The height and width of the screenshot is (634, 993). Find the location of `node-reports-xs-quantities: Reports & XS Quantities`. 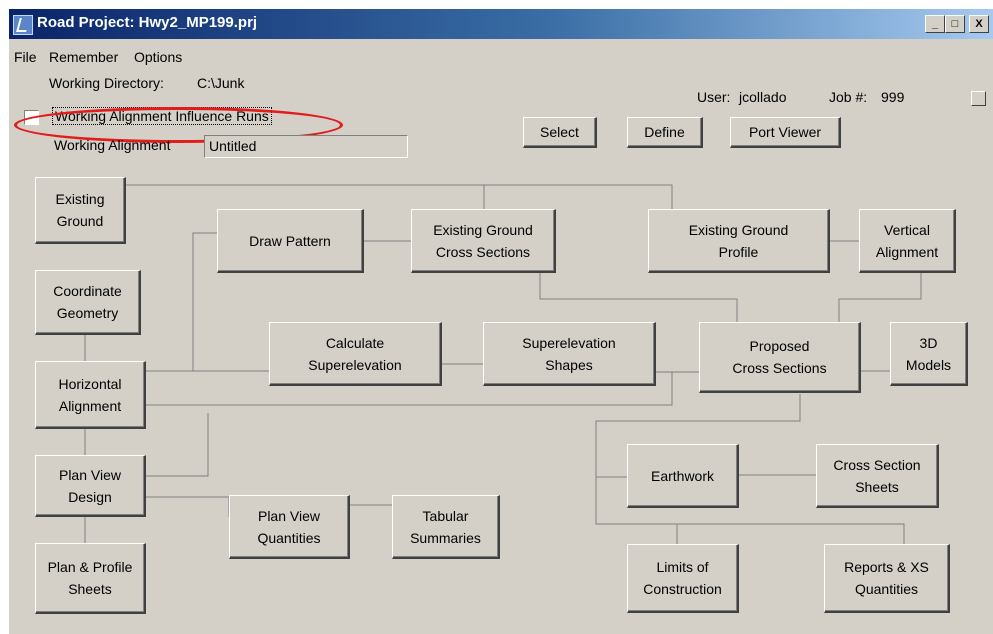

node-reports-xs-quantities: Reports & XS Quantities is located at coordinates (887, 578).